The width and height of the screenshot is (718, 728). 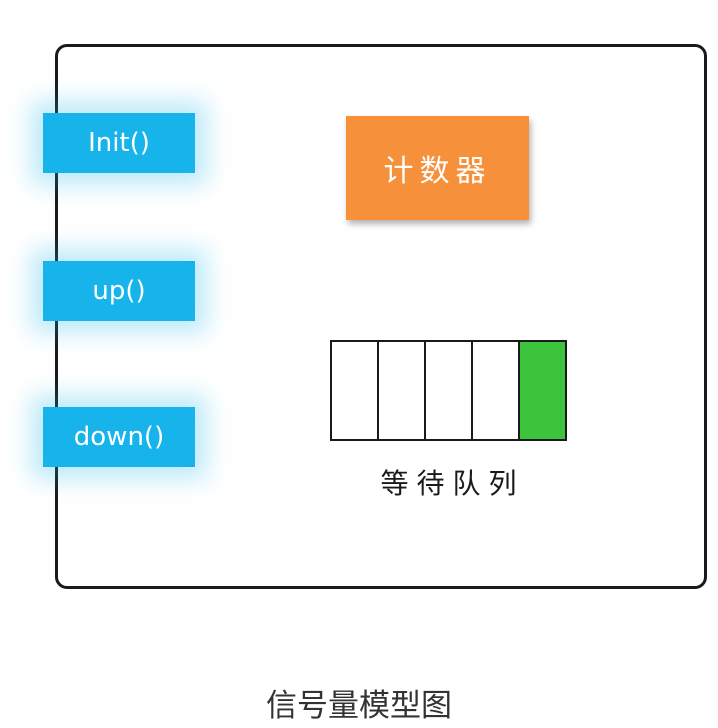 I want to click on queue-label: 等待队列, so click(x=452, y=483).